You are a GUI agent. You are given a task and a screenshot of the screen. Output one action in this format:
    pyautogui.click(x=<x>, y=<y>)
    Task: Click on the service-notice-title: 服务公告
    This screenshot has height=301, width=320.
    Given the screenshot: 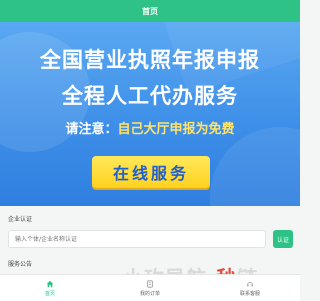 What is the action you would take?
    pyautogui.click(x=20, y=264)
    